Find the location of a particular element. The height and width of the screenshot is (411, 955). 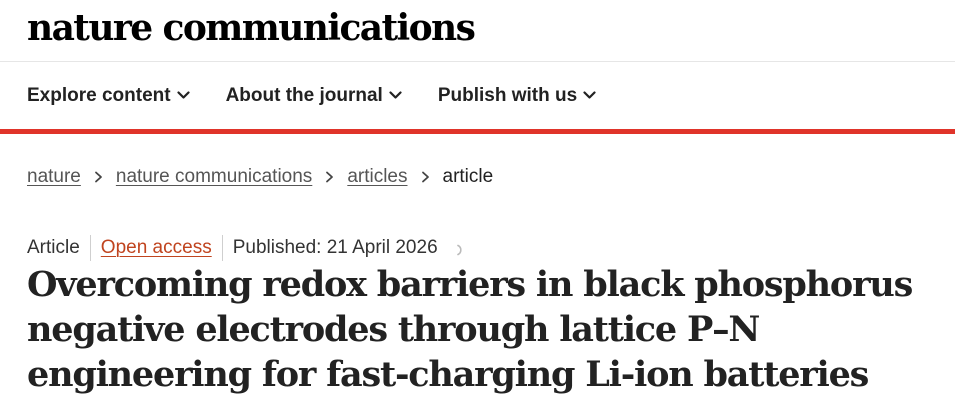

breadcrumb-nature: nature is located at coordinates (54, 177).